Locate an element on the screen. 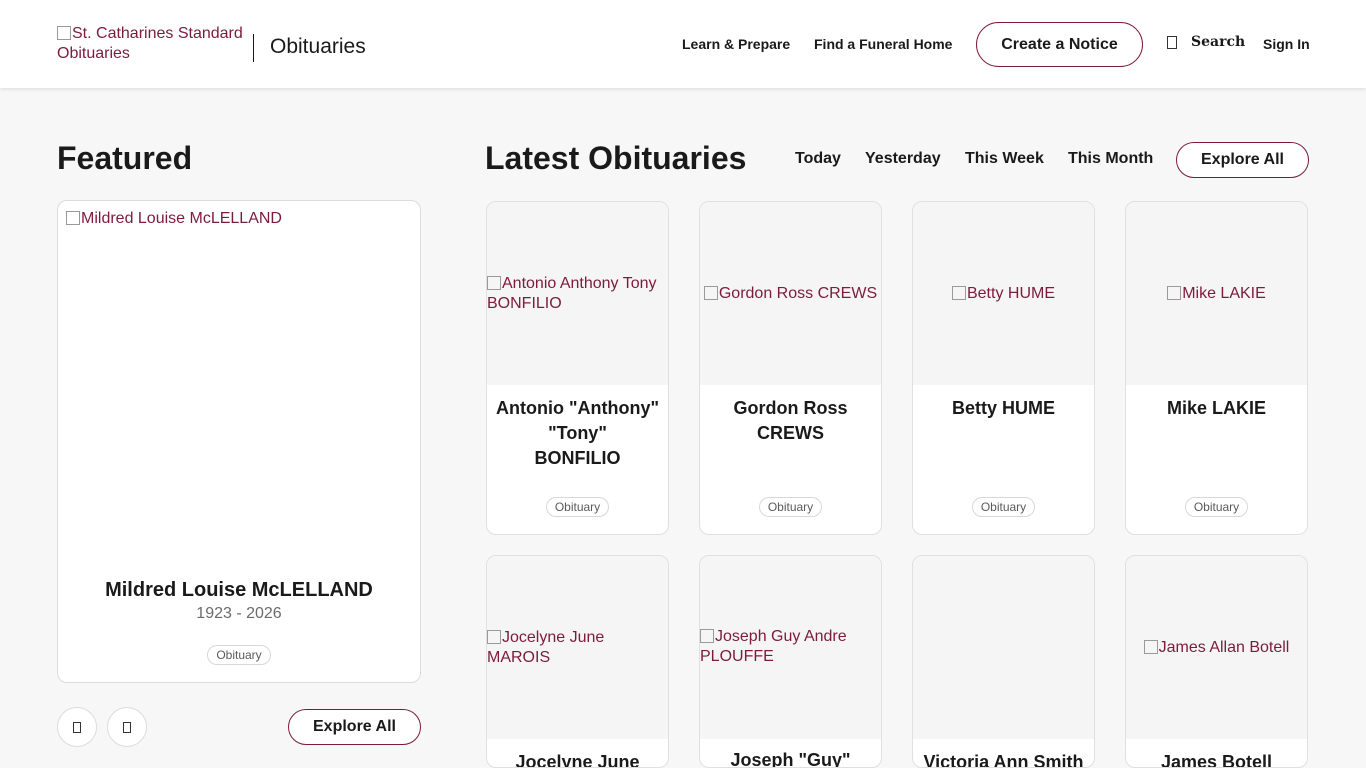 The height and width of the screenshot is (768, 1366). filter-yesterday: Yesterday is located at coordinates (903, 159).